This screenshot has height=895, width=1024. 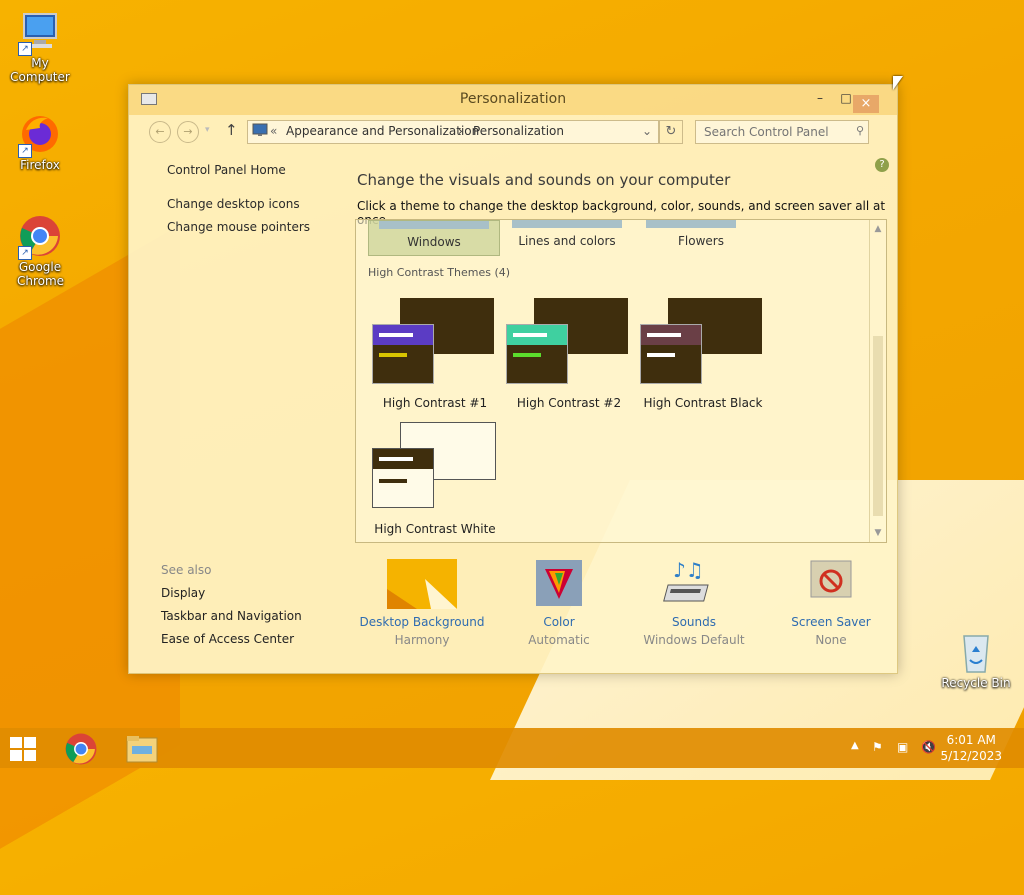 I want to click on color-label: Color, so click(x=559, y=622).